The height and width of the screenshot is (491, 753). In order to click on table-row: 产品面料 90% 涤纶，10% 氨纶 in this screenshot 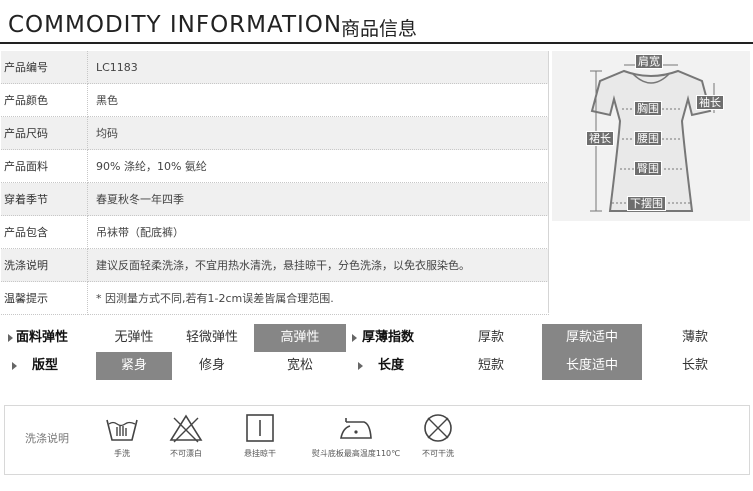, I will do `click(275, 166)`.